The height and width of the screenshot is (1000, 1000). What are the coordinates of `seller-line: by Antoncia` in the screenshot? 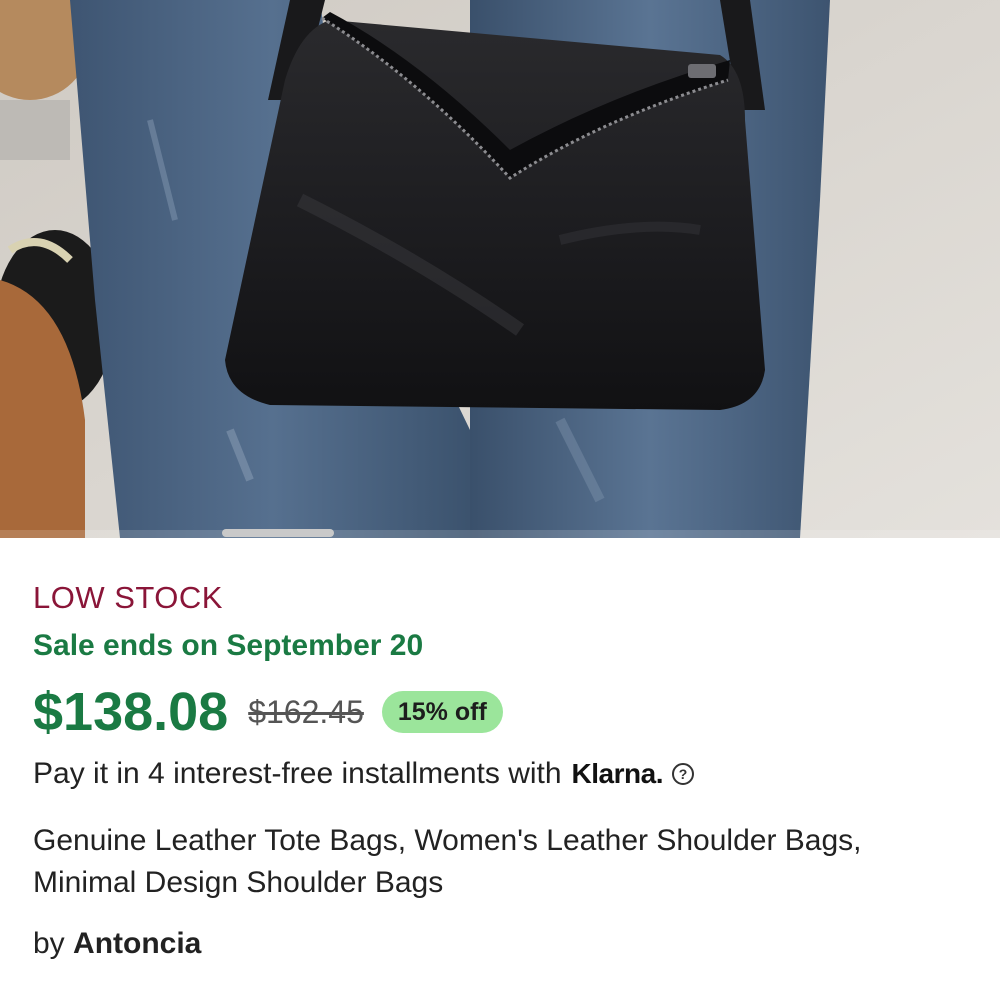 It's located at (501, 944).